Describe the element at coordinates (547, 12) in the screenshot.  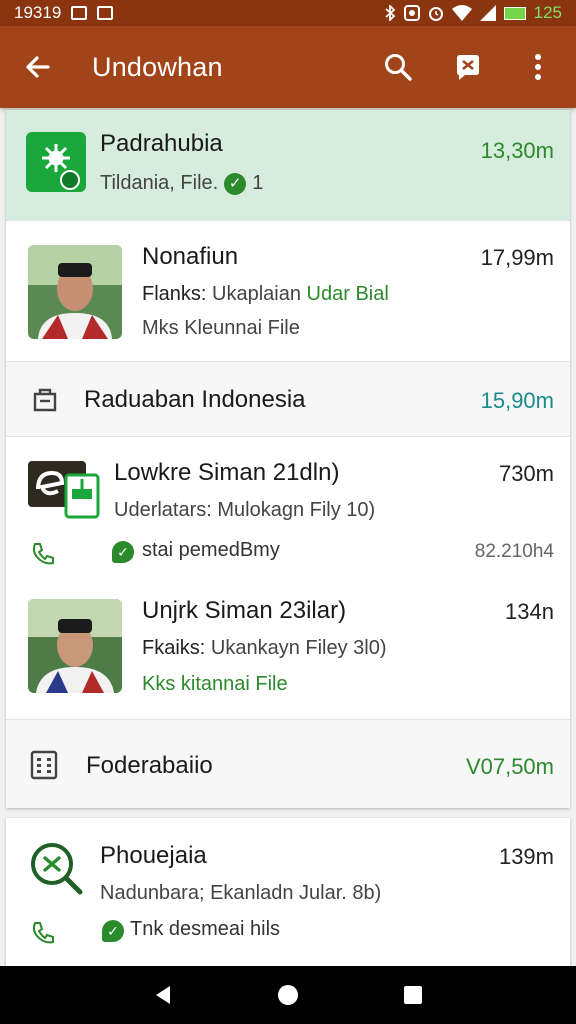
I see `status-right-time: 125` at that location.